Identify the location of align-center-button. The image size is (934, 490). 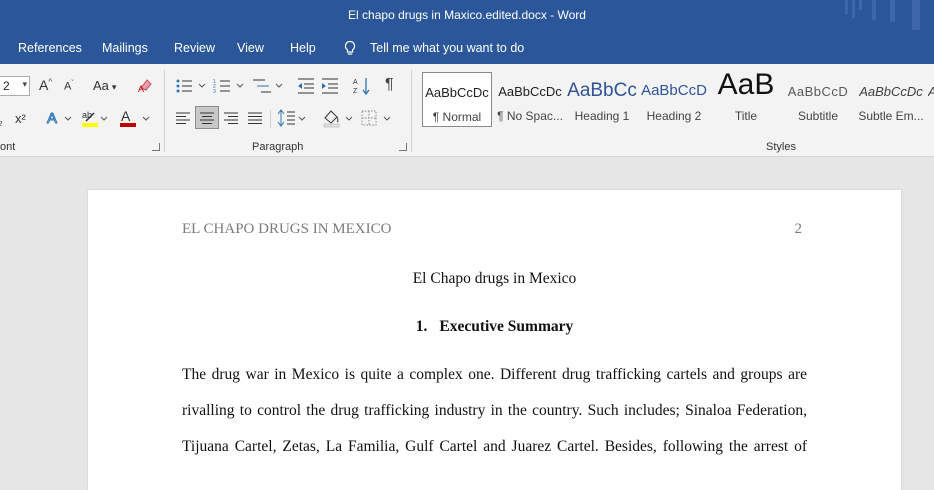
(207, 117).